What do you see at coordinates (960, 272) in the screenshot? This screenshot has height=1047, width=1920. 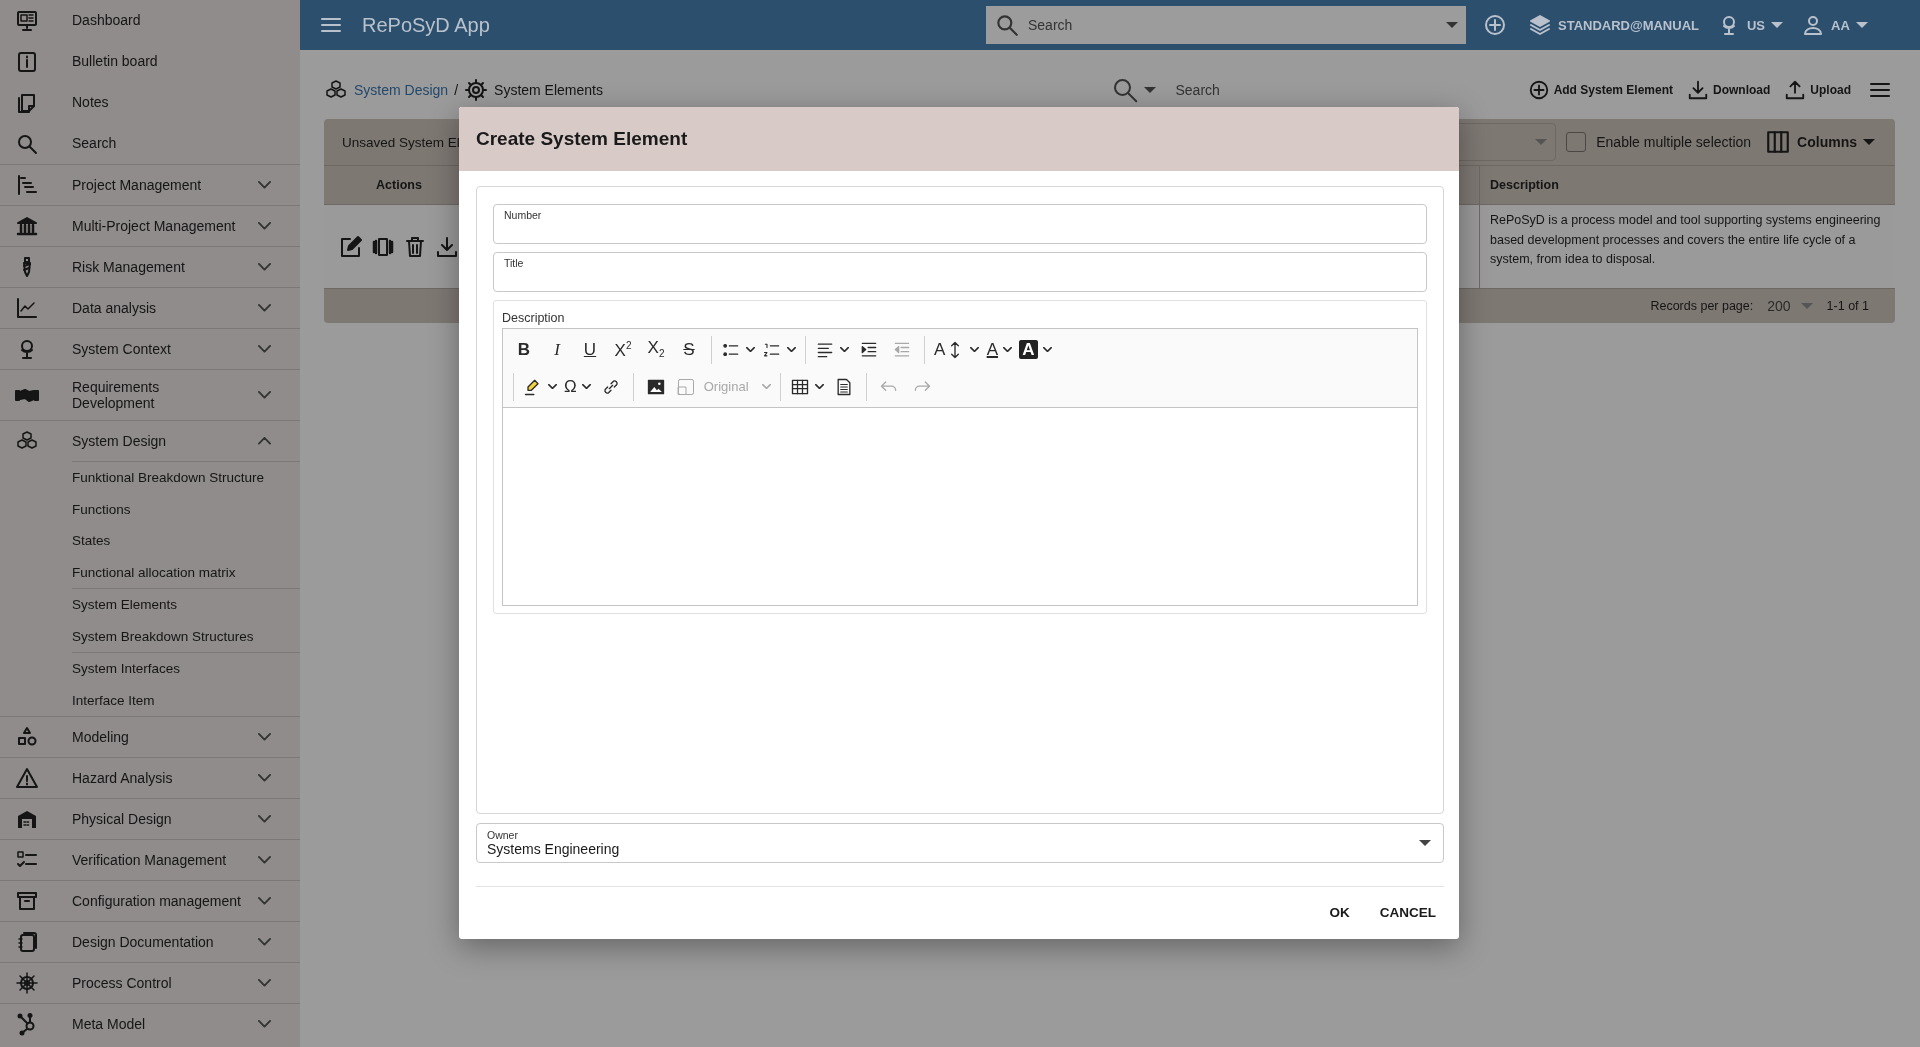 I see `input-field: Title` at bounding box center [960, 272].